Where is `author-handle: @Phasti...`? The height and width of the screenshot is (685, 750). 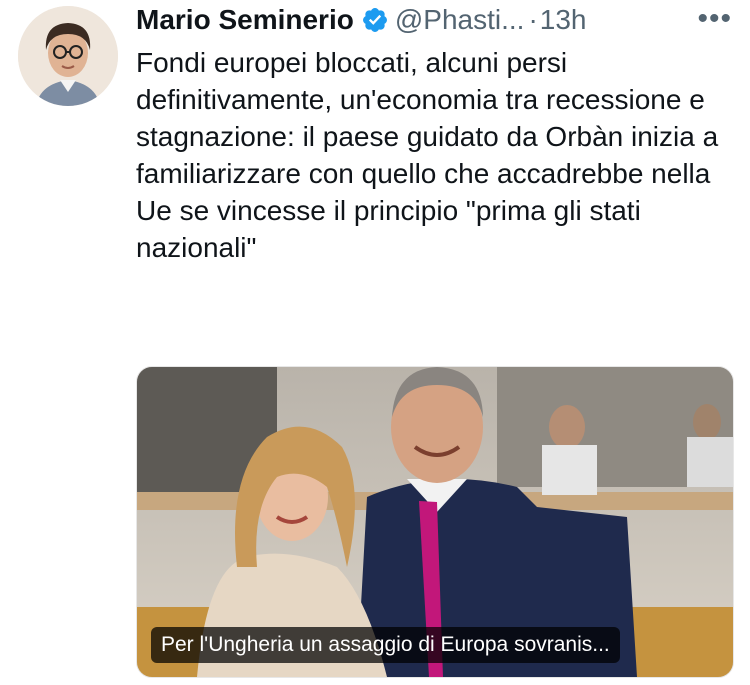
author-handle: @Phasti... is located at coordinates (460, 20).